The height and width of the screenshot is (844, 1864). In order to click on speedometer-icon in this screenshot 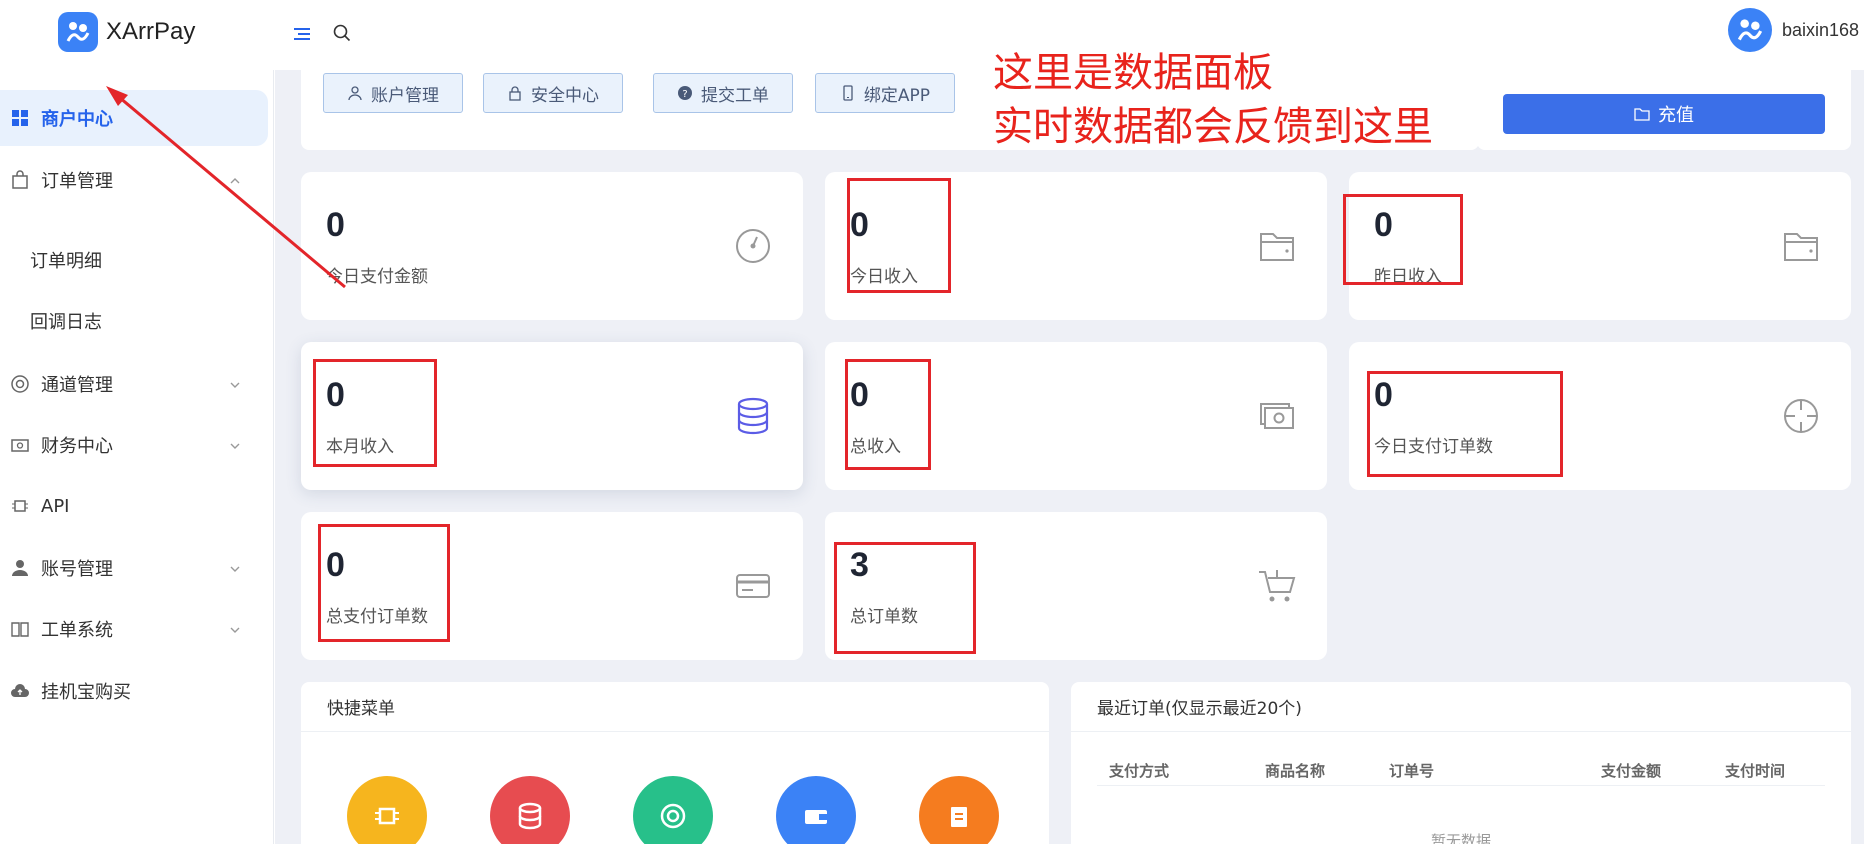, I will do `click(753, 246)`.